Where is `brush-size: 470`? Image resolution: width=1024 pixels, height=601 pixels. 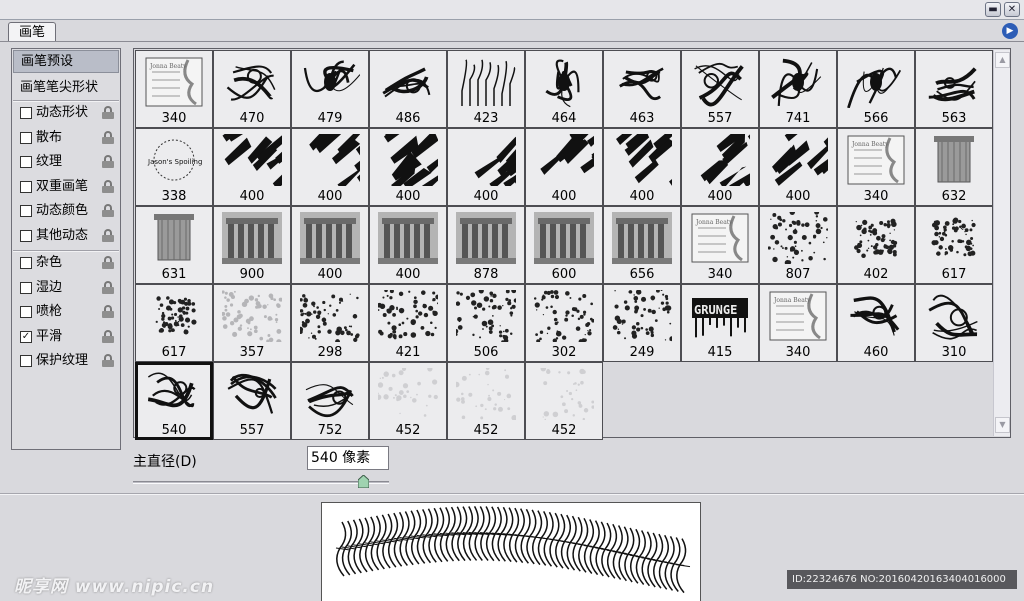 brush-size: 470 is located at coordinates (252, 118).